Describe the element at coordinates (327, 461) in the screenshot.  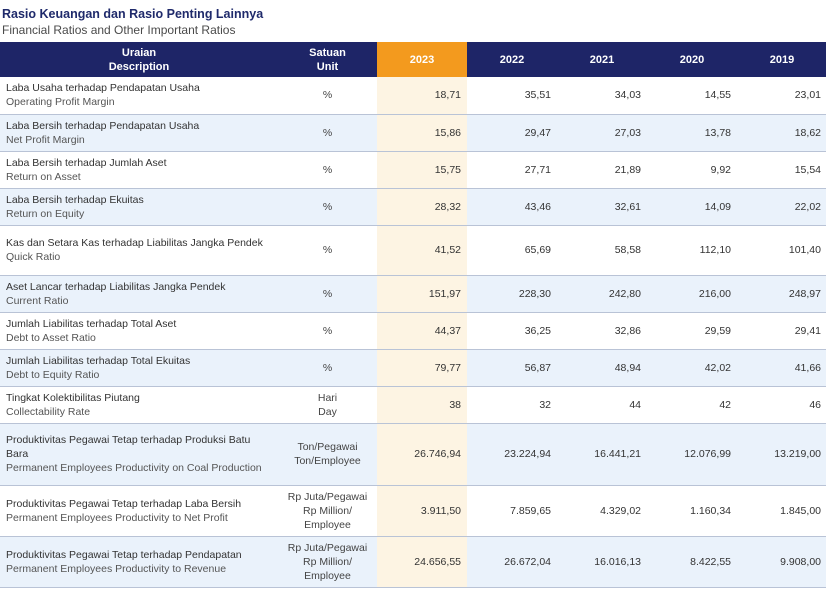
I see `row-unit-line: Ton/Employee` at that location.